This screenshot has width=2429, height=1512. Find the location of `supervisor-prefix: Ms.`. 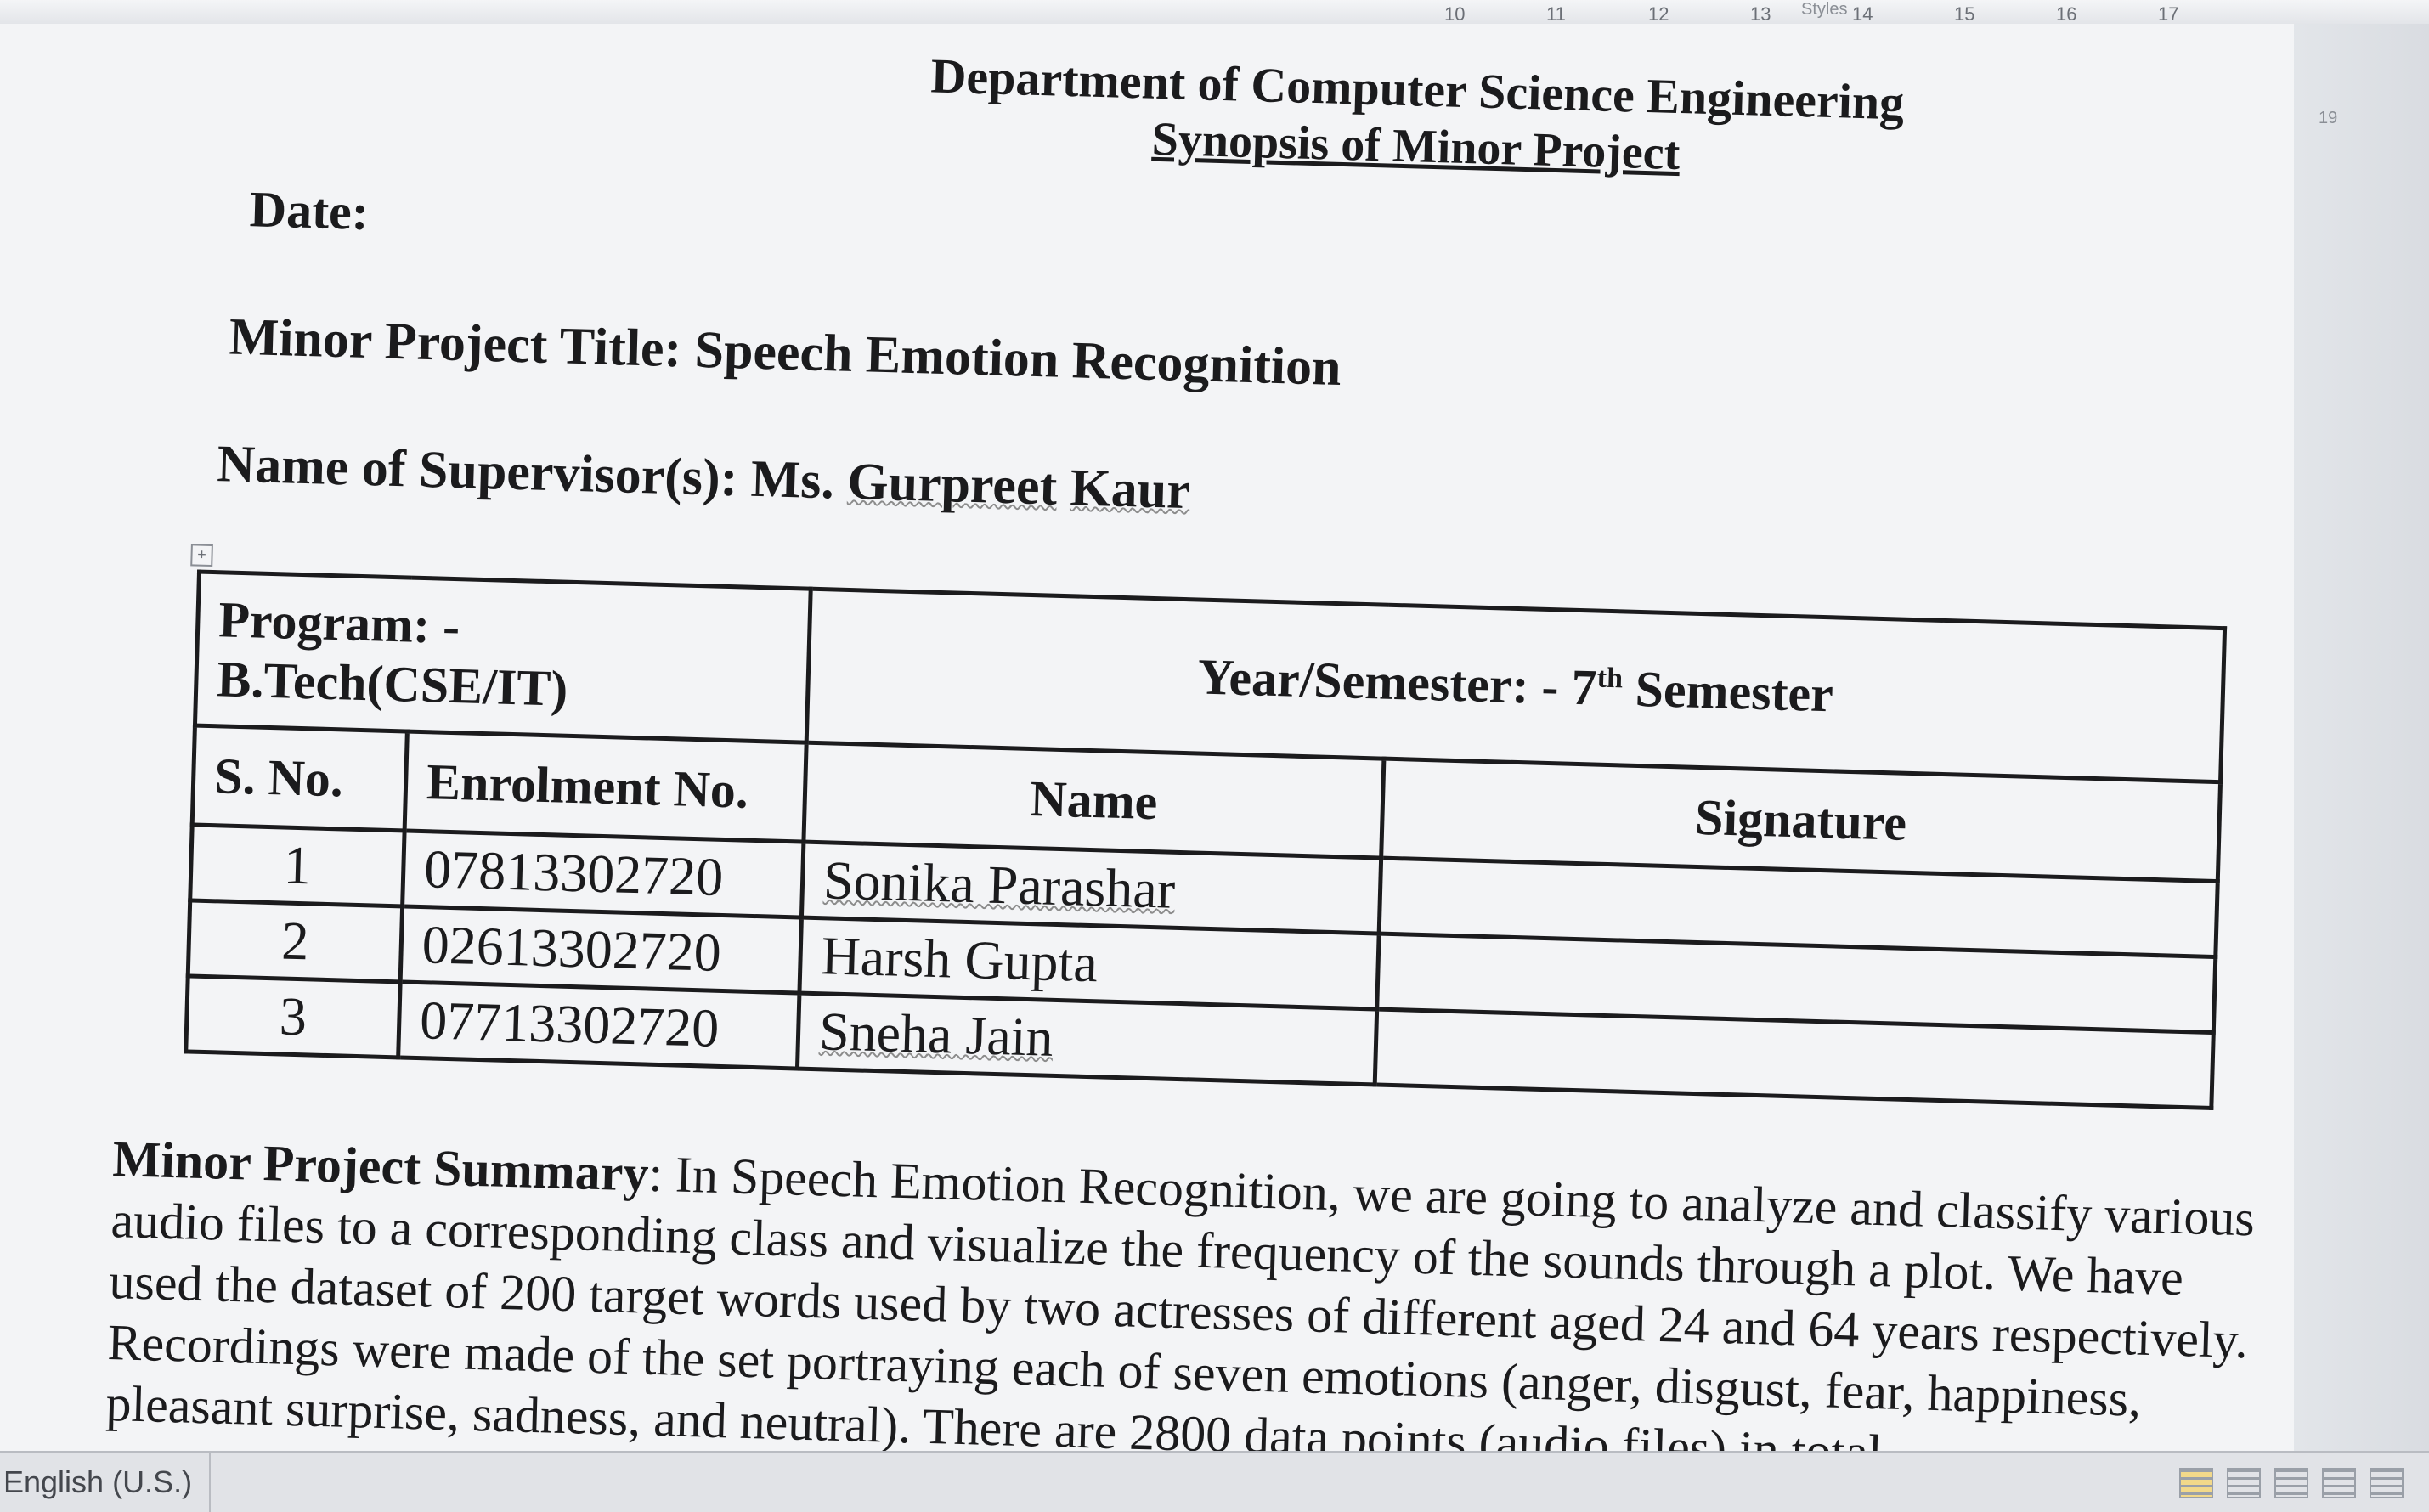

supervisor-prefix: Ms. is located at coordinates (792, 480).